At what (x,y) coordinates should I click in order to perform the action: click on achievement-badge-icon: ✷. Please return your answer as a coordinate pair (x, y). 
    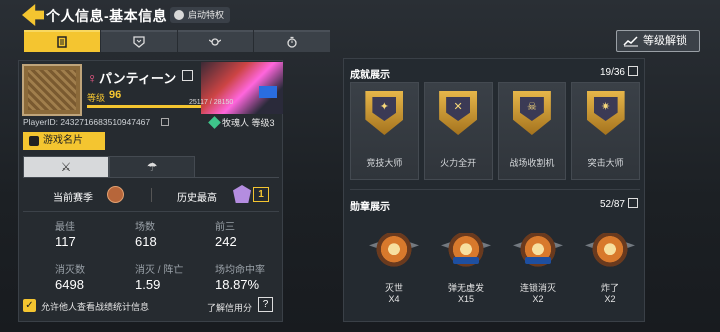
    Looking at the image, I should click on (605, 113).